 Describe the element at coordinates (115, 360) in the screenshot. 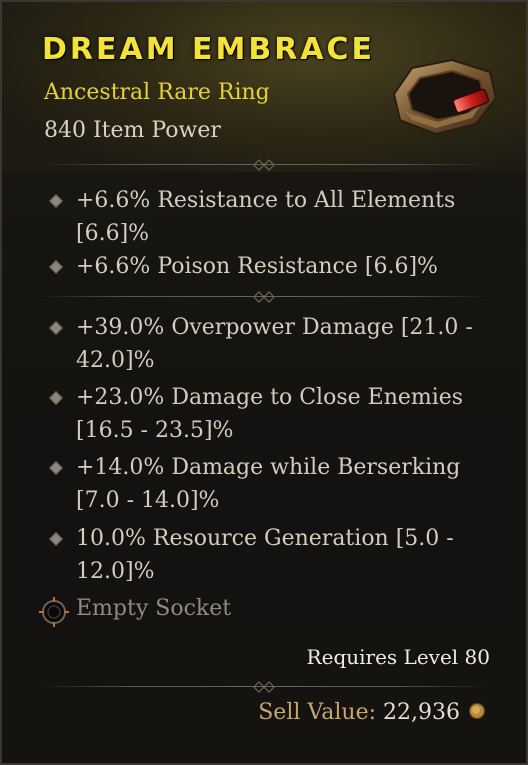

I see `affix-line: 42.0]%` at that location.